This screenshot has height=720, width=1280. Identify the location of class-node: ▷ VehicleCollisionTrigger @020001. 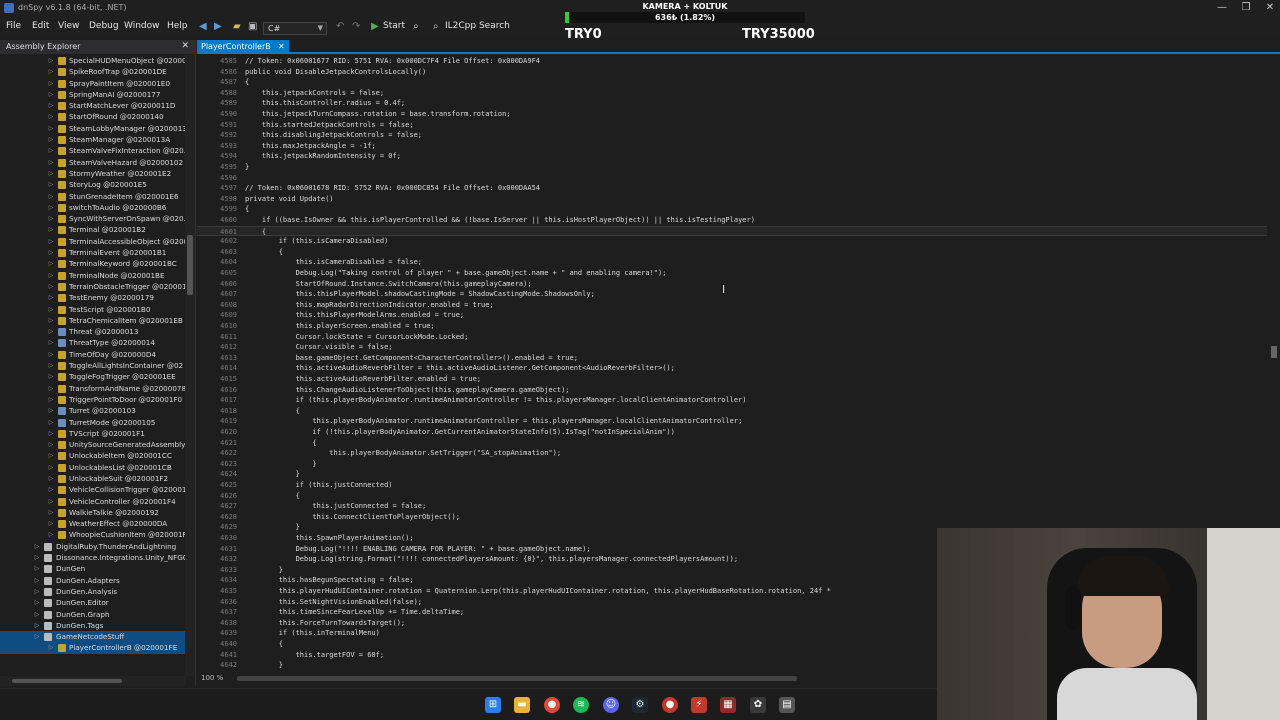
(93, 489).